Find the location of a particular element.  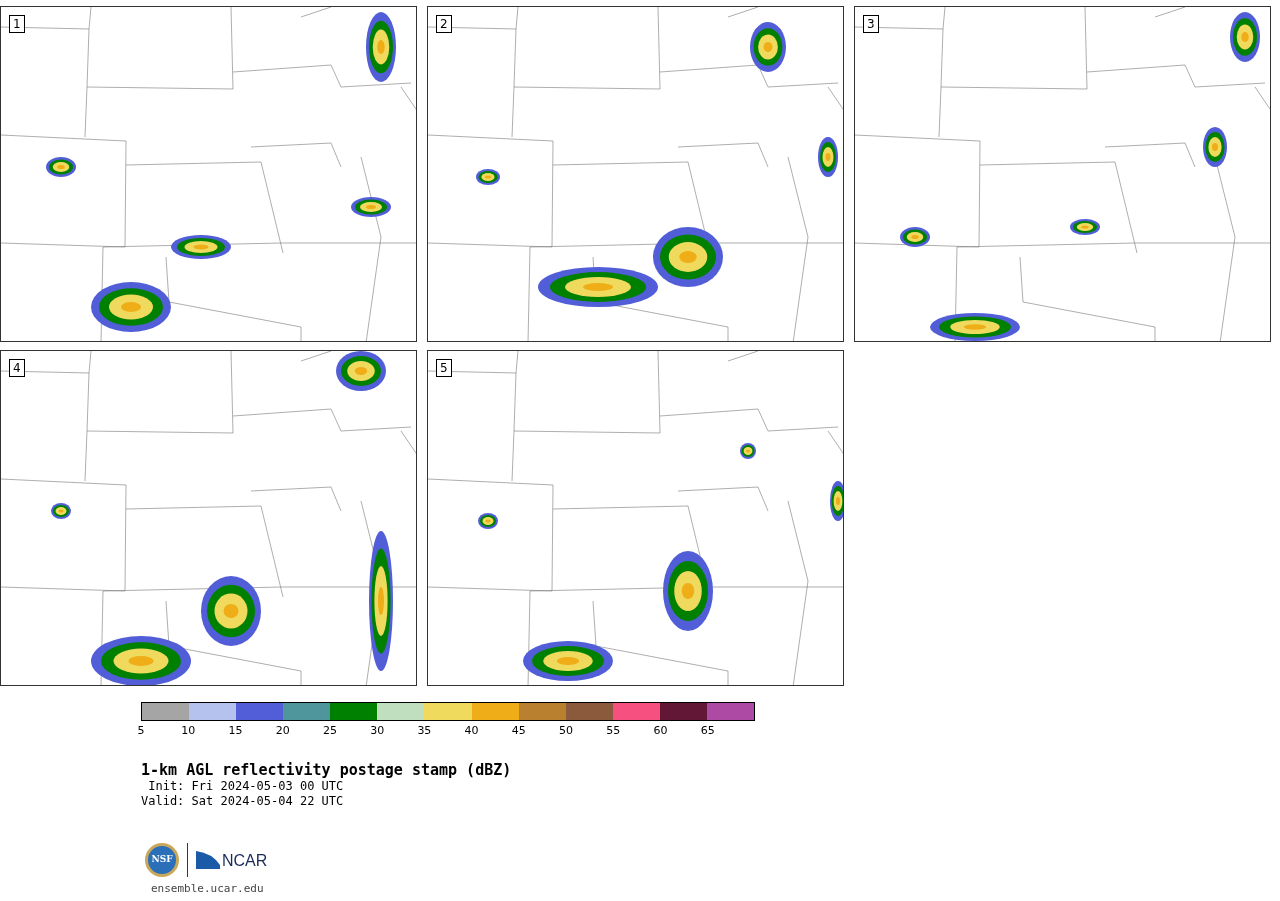

panel-number: 2 is located at coordinates (444, 24).